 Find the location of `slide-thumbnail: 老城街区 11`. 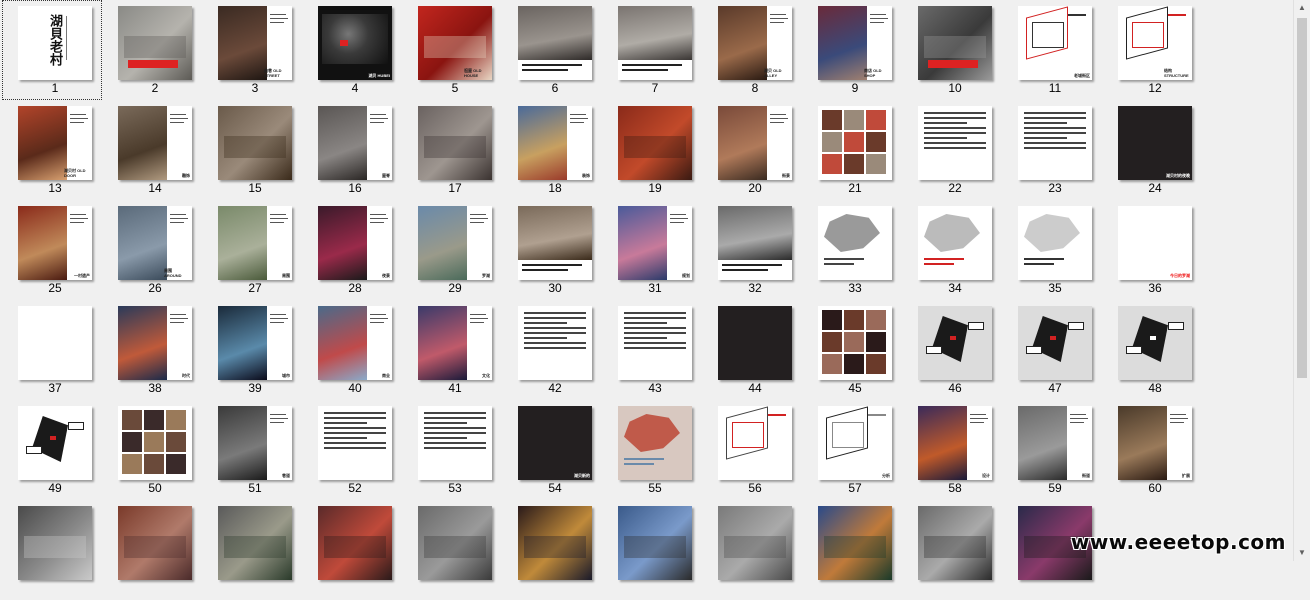

slide-thumbnail: 老城街区 11 is located at coordinates (1052, 50).